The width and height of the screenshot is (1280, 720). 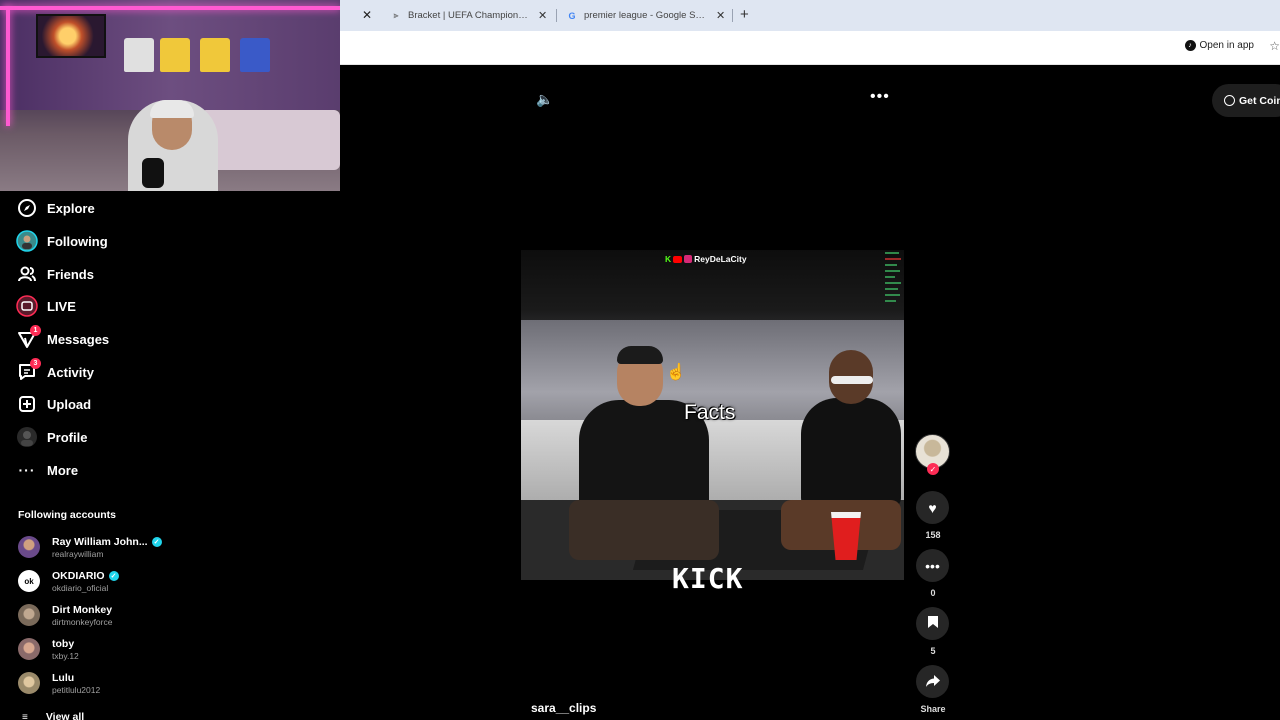 I want to click on comment-icon: •••, so click(x=932, y=565).